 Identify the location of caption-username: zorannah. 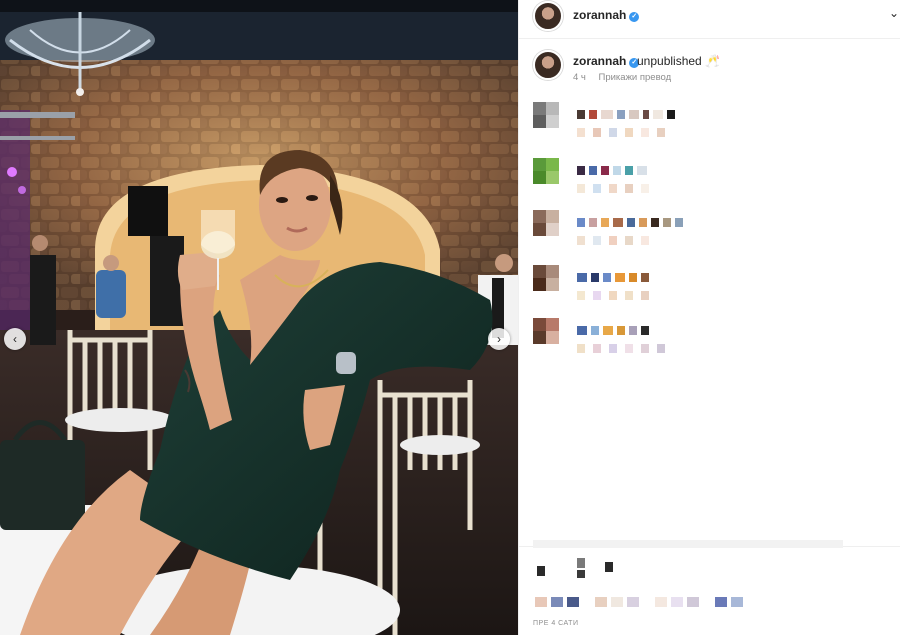
(599, 61).